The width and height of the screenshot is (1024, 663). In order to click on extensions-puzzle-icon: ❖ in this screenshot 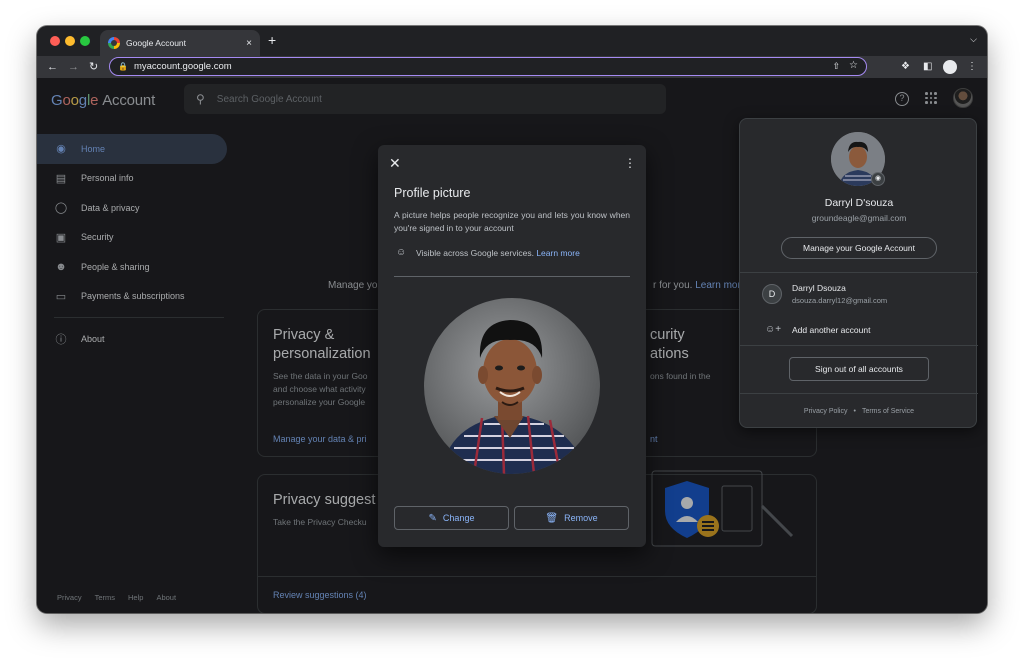, I will do `click(905, 67)`.